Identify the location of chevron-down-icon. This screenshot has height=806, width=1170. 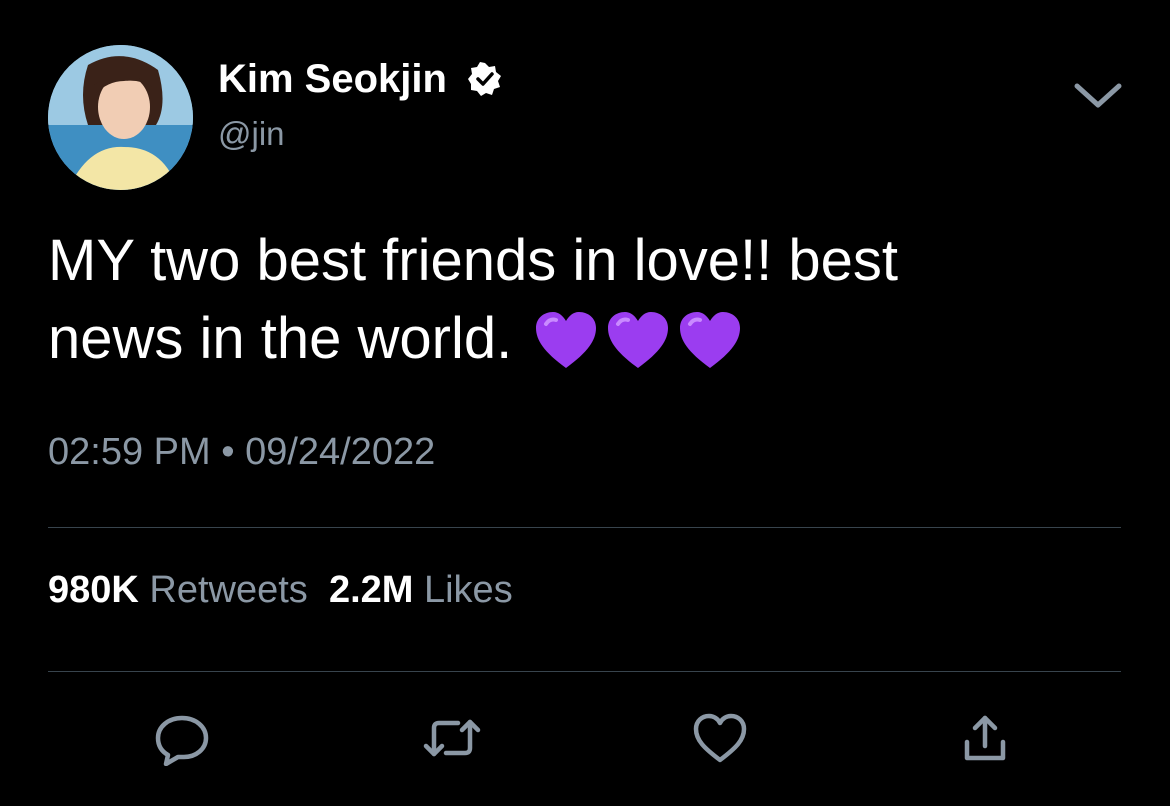
(1098, 95).